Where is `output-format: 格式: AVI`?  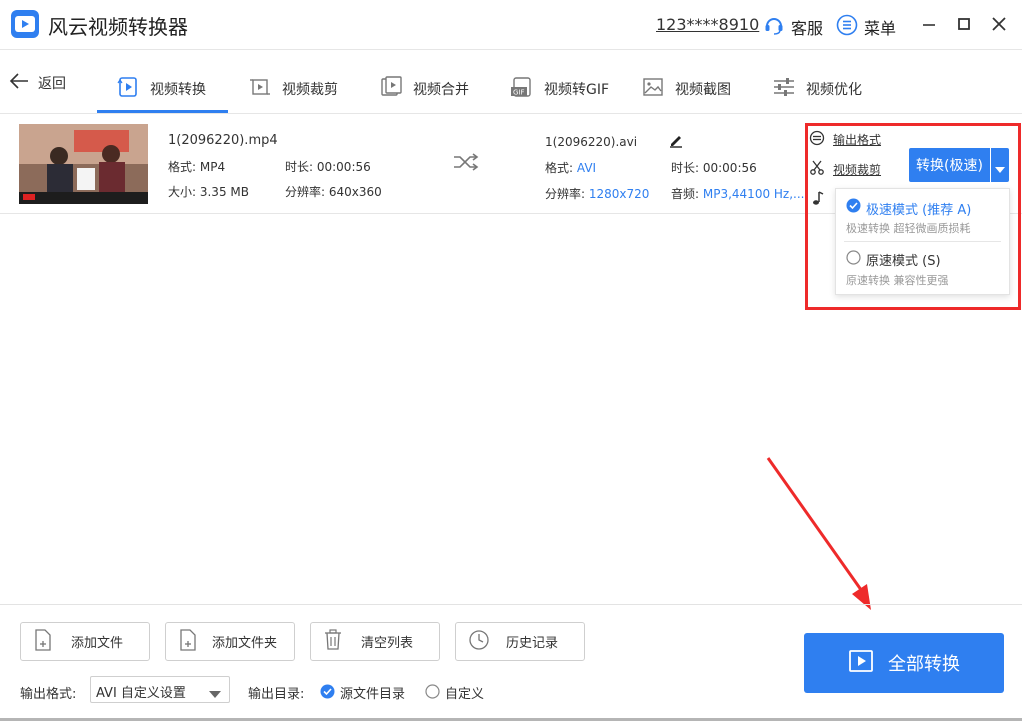 output-format: 格式: AVI is located at coordinates (571, 168).